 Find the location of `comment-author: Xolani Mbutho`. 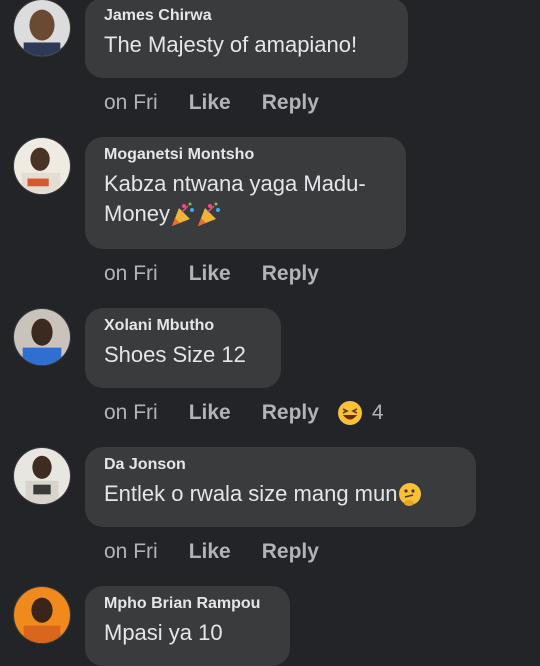

comment-author: Xolani Mbutho is located at coordinates (182, 326).